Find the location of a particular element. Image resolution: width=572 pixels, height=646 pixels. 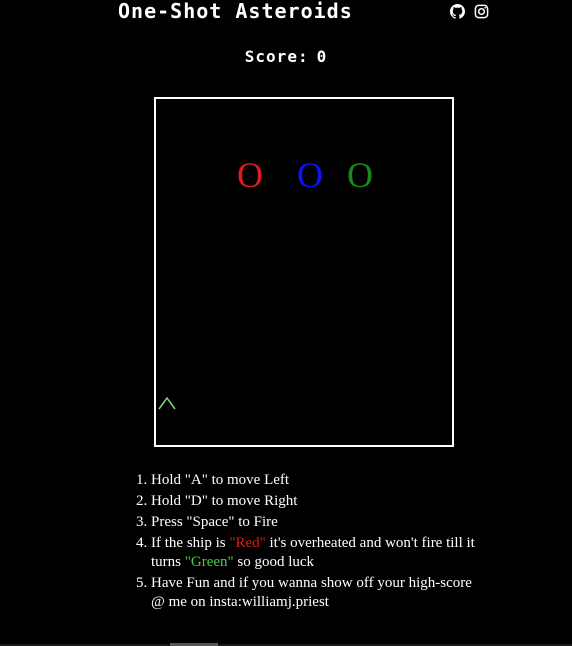

list-item: Hold "D" to move Right is located at coordinates (316, 501).